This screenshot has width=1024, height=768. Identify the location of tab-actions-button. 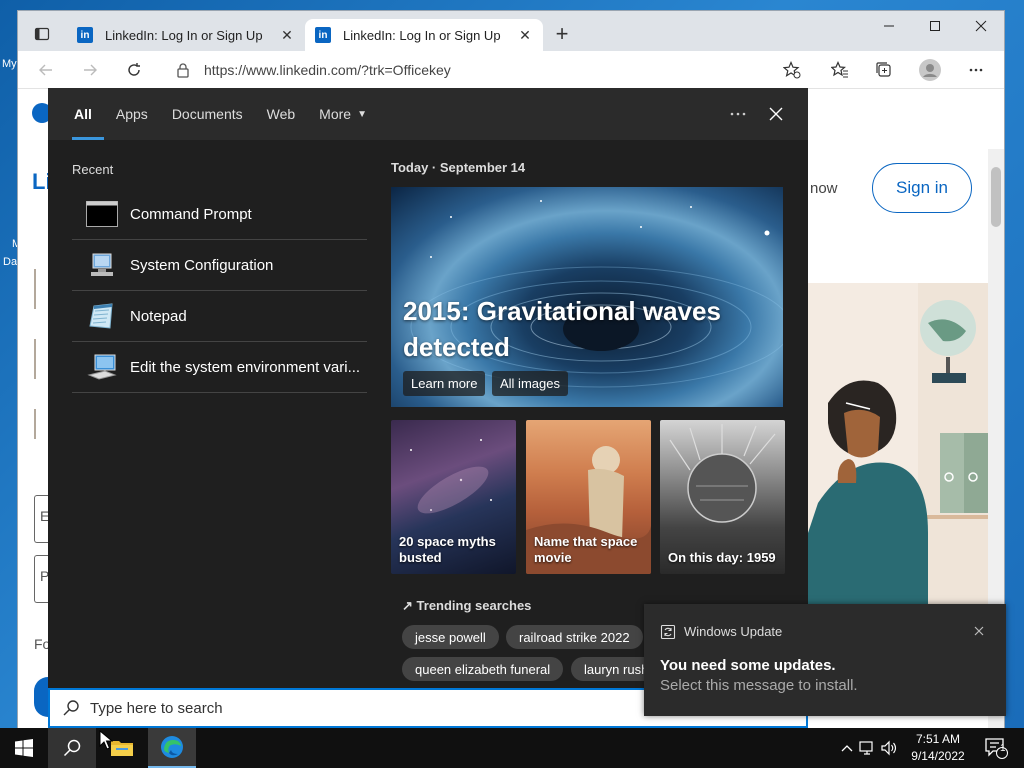
(42, 34).